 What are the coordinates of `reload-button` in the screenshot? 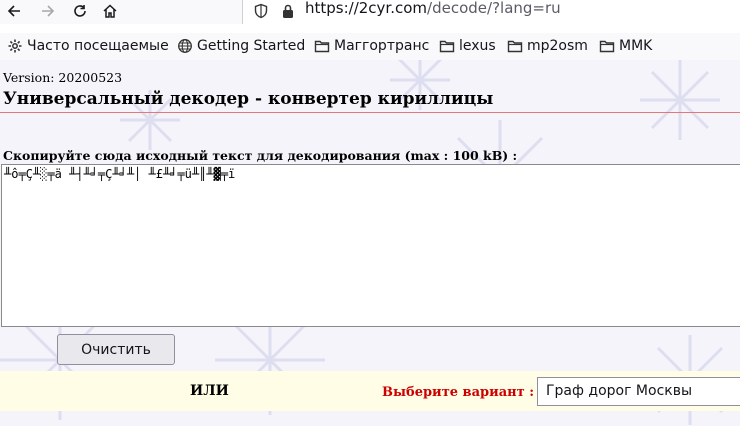 It's located at (80, 11).